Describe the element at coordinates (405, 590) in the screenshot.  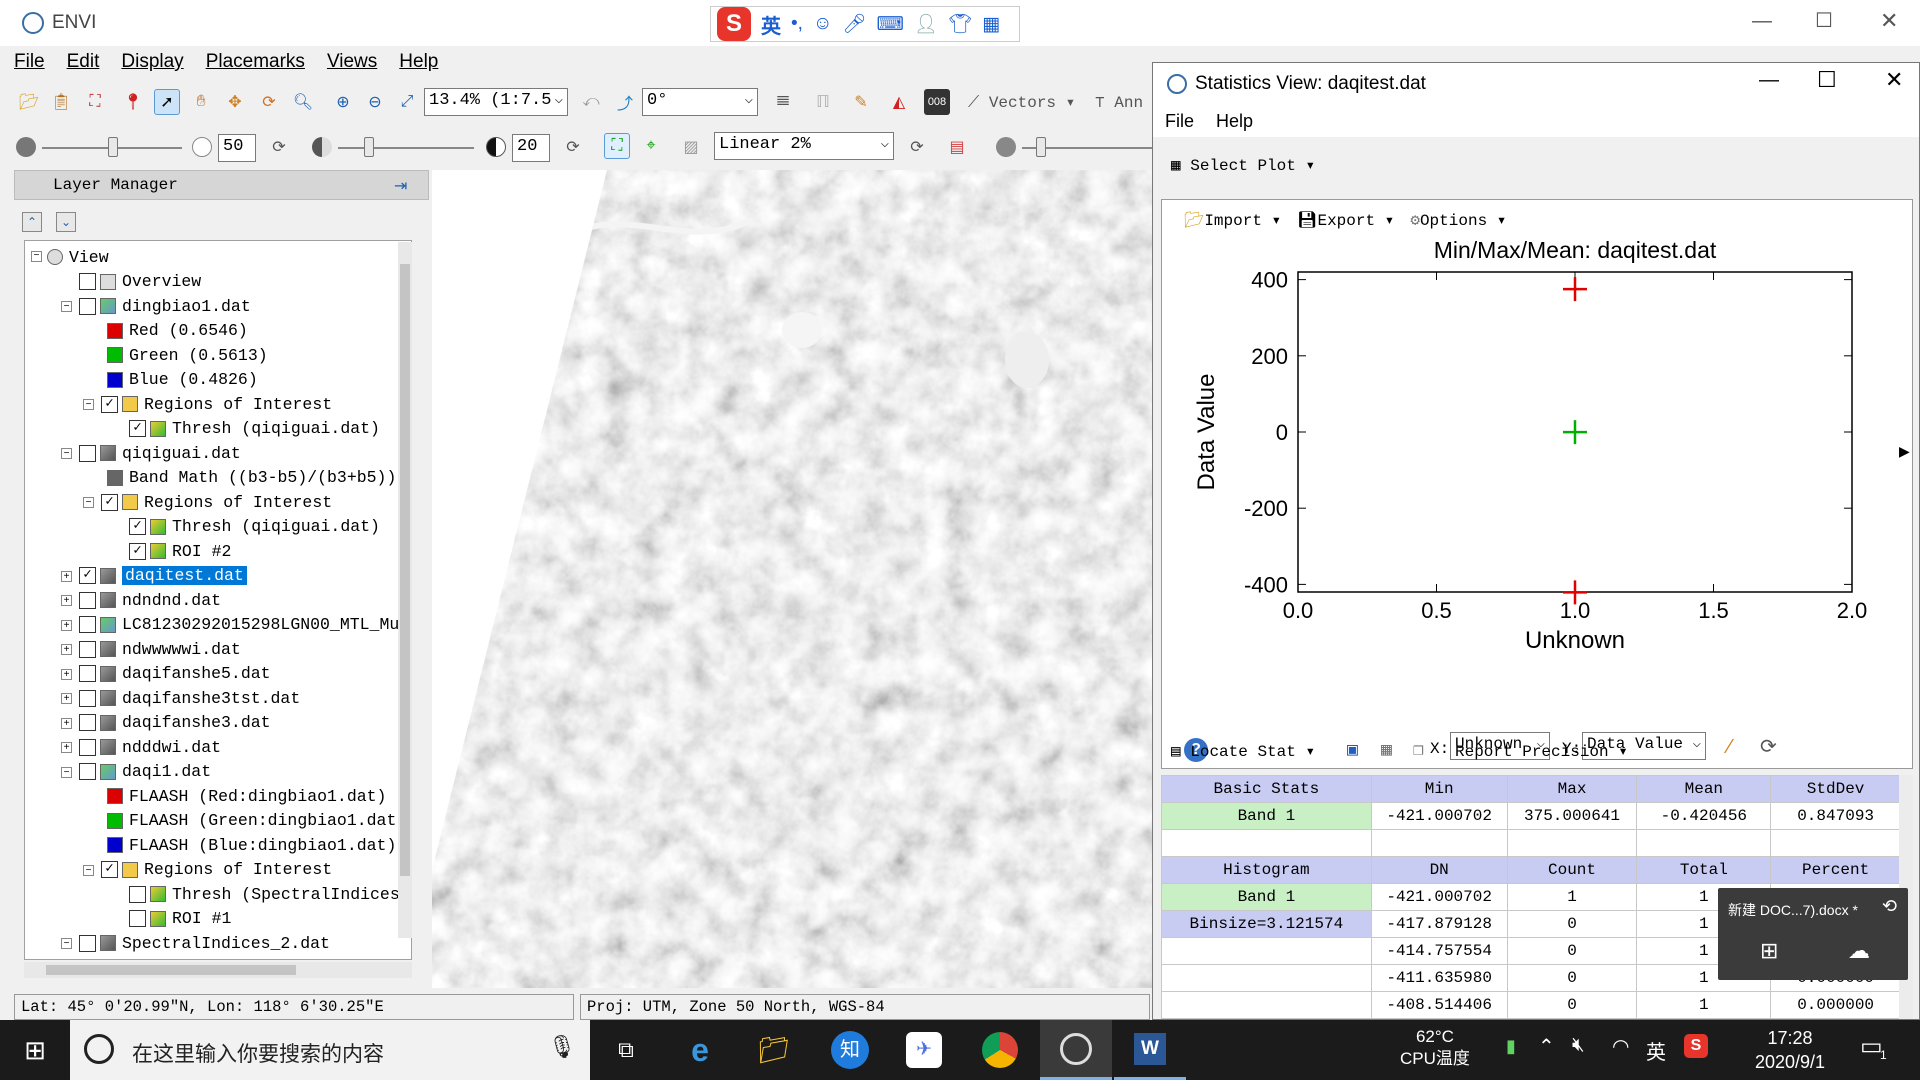
I see `tree-vscroll` at that location.